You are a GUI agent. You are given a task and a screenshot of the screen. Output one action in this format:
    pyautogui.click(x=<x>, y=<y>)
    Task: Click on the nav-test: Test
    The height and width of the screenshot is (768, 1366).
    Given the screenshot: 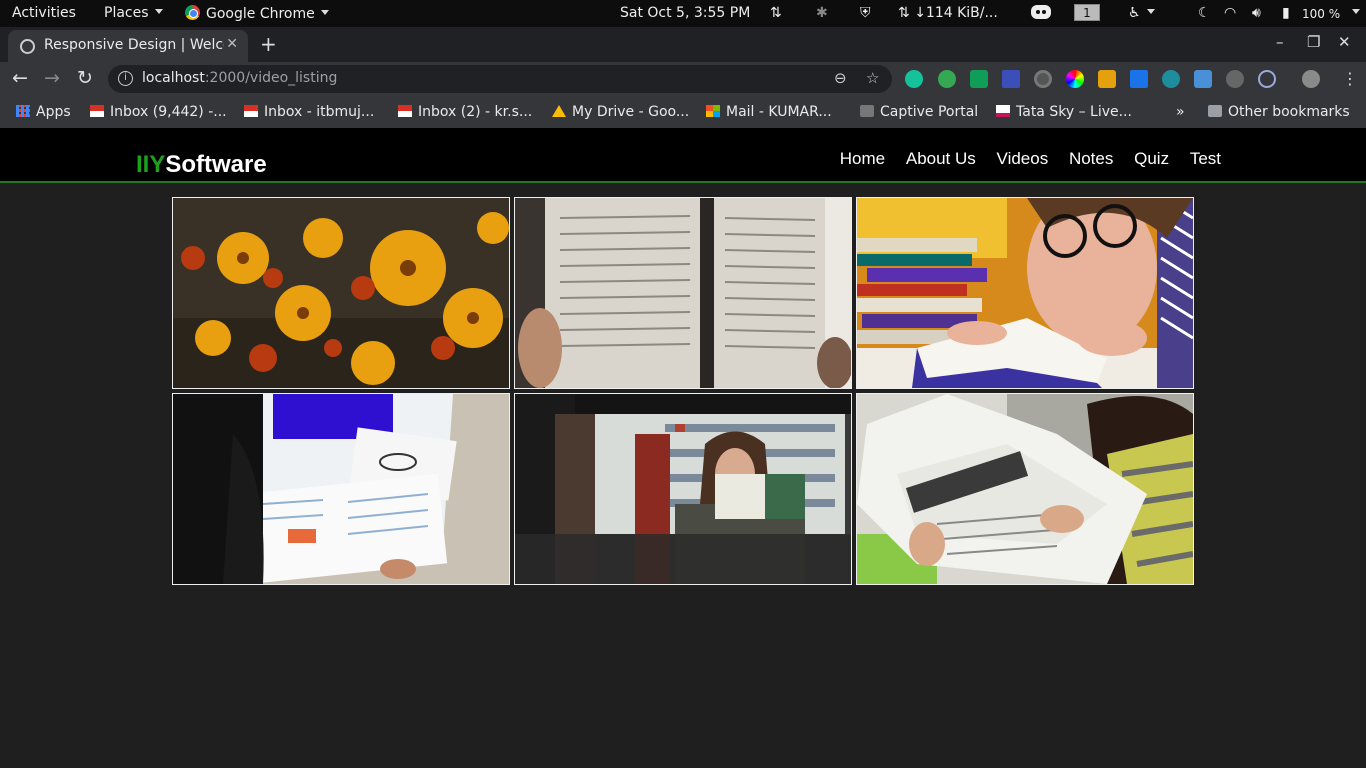 What is the action you would take?
    pyautogui.click(x=1205, y=158)
    